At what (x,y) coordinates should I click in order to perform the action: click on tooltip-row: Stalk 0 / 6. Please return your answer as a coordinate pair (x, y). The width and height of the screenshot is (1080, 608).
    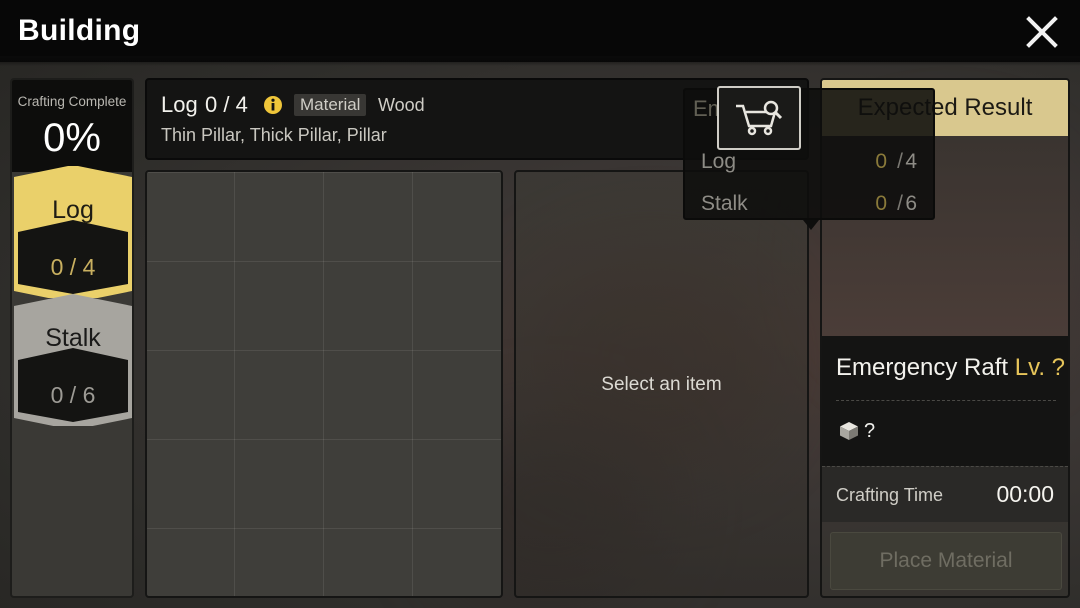
    Looking at the image, I should click on (809, 203).